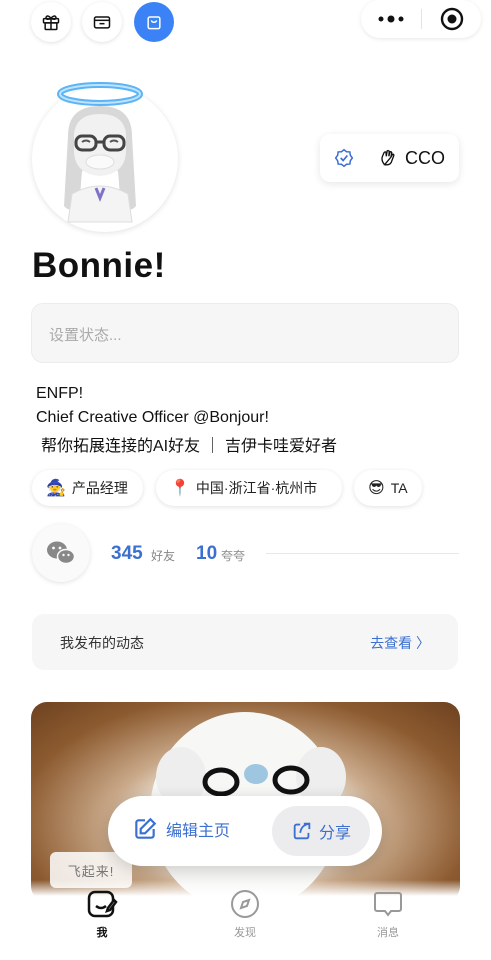 This screenshot has height=960, width=491. Describe the element at coordinates (245, 642) in the screenshot. I see `my-posts-row: 我发布的动态 去查看 〉` at that location.